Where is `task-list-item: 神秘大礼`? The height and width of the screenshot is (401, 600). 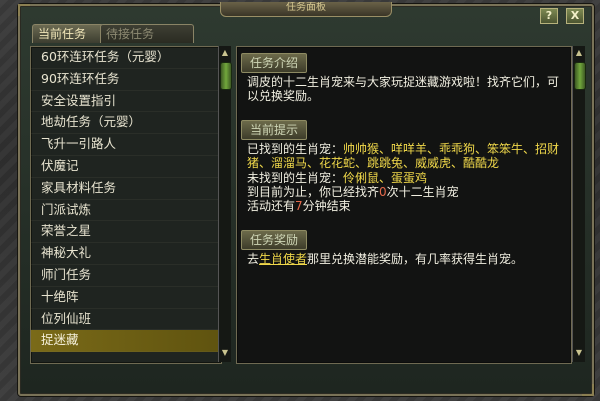 task-list-item: 神秘大礼 is located at coordinates (126, 254).